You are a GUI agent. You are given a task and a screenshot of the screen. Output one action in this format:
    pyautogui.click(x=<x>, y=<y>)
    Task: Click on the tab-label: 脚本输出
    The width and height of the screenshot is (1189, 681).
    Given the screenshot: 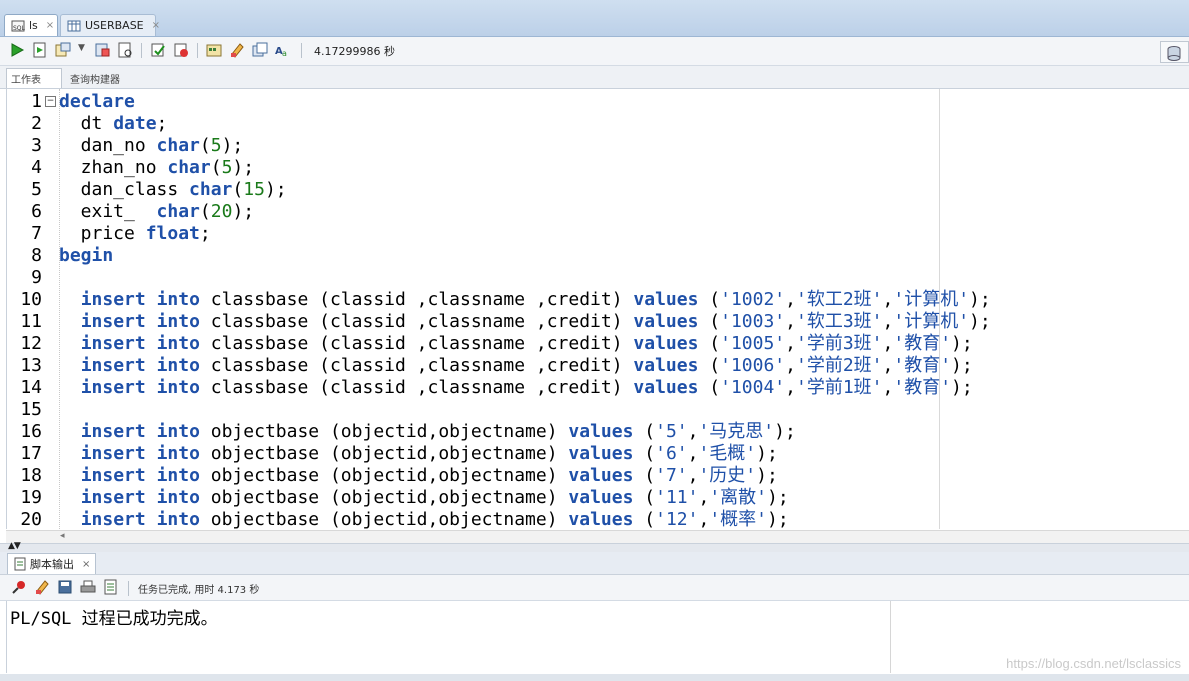 What is the action you would take?
    pyautogui.click(x=52, y=564)
    